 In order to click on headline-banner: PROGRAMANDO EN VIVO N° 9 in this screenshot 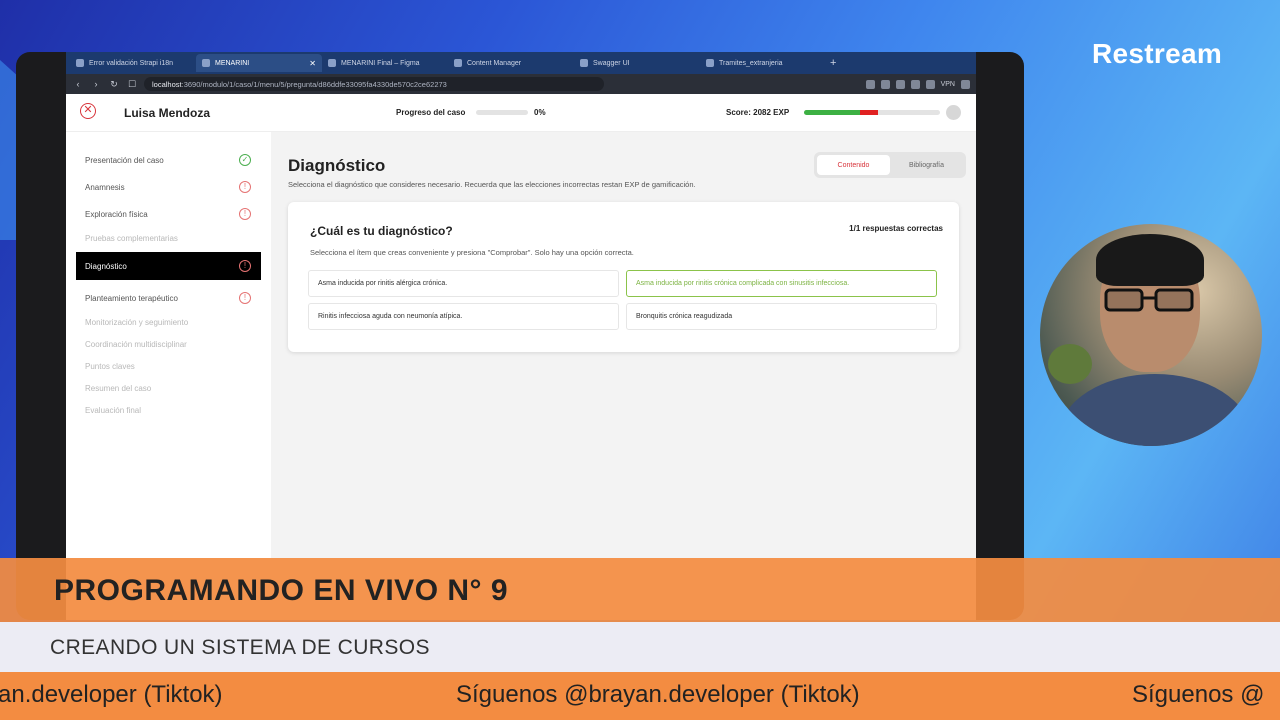, I will do `click(640, 590)`.